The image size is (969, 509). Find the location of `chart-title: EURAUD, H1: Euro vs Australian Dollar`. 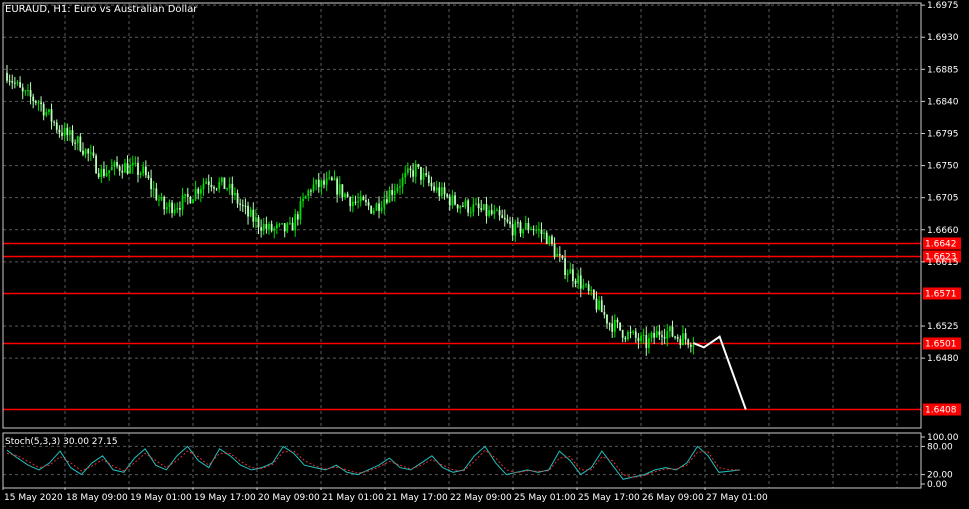

chart-title: EURAUD, H1: Euro vs Australian Dollar is located at coordinates (101, 9).